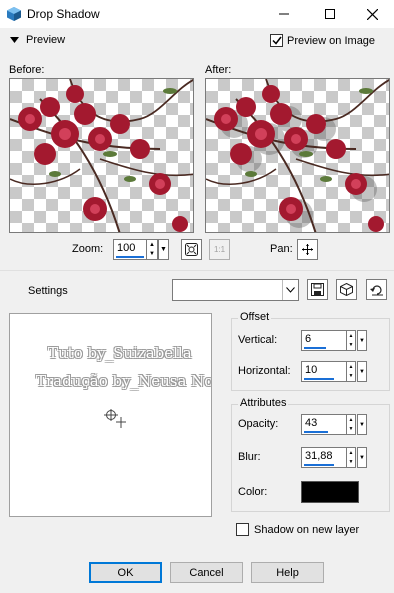 This screenshot has width=394, height=593. I want to click on opacity-dropdown-button: ▼, so click(362, 424).